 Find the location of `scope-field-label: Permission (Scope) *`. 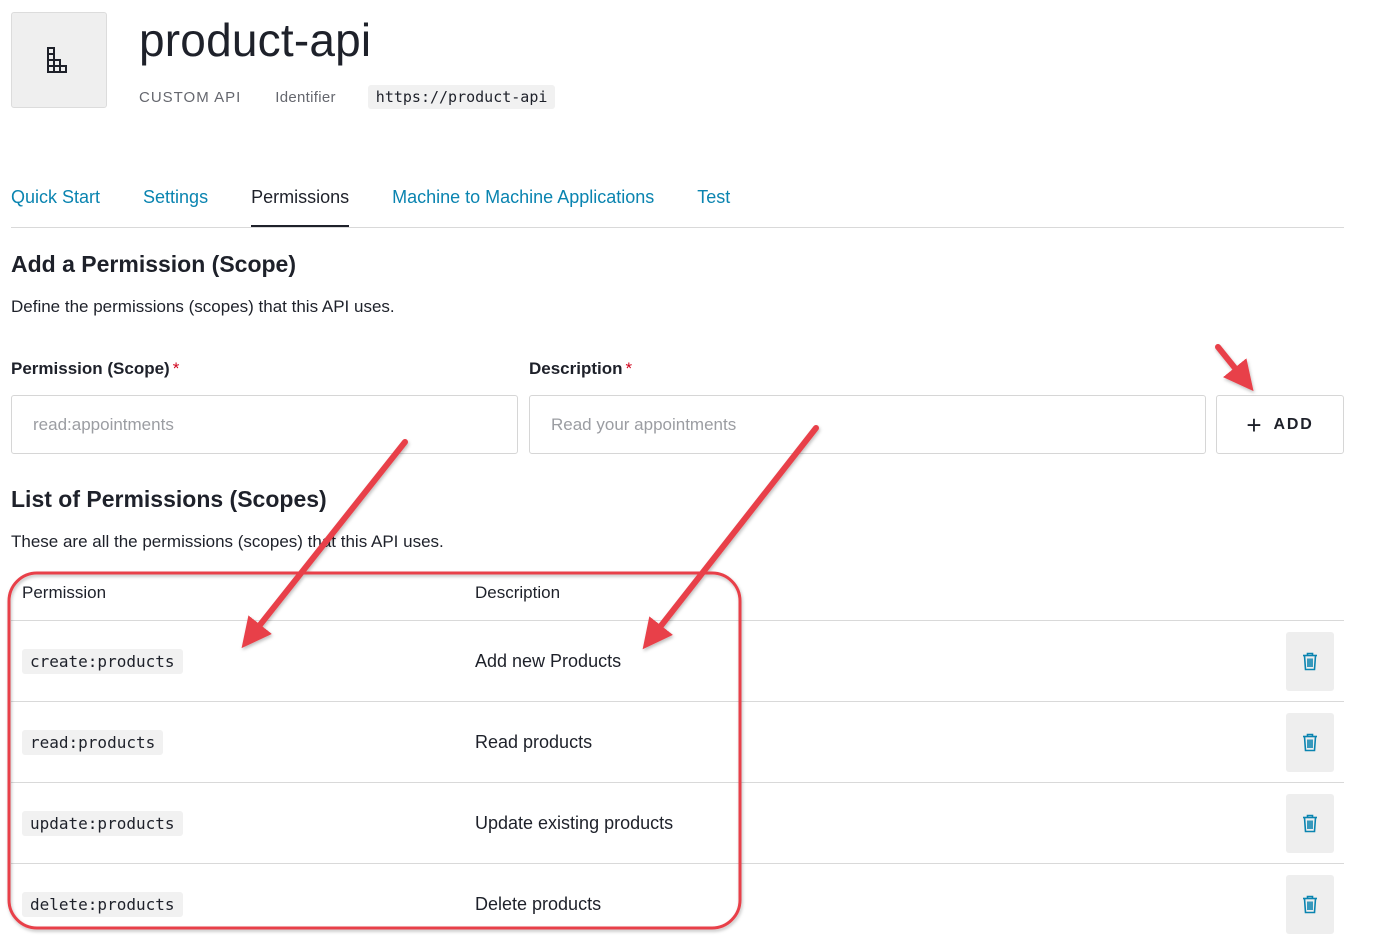

scope-field-label: Permission (Scope) * is located at coordinates (95, 369).